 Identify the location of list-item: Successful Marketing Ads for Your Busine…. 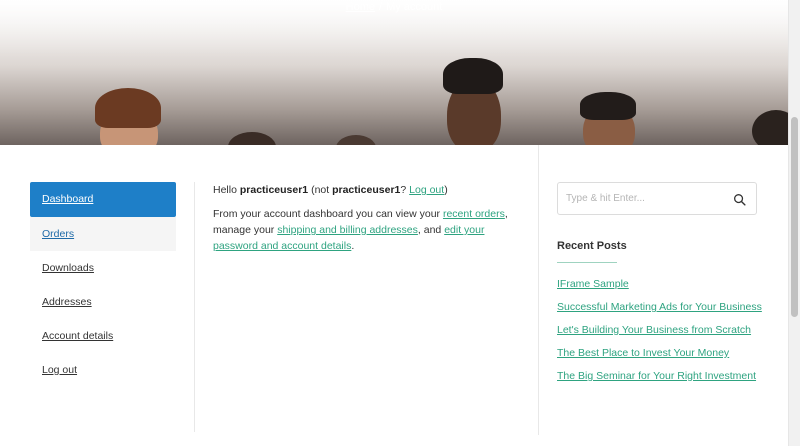
(659, 307).